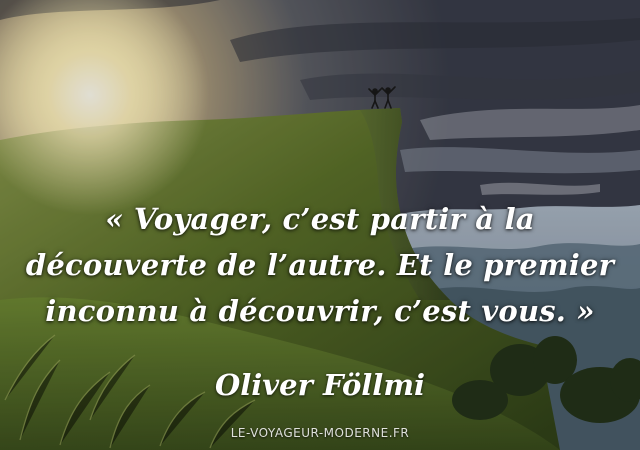  Describe the element at coordinates (320, 385) in the screenshot. I see `quote-author: Oliver Föllmi` at that location.